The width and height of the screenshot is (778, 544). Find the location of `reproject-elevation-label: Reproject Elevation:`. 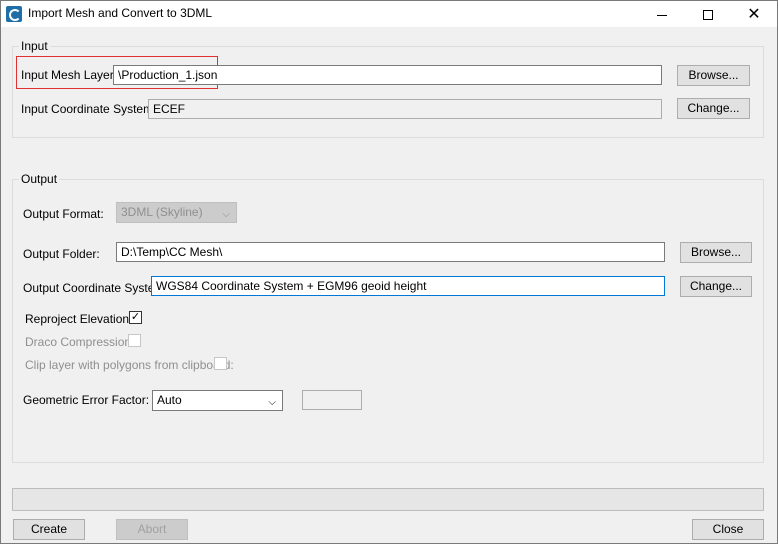

reproject-elevation-label: Reproject Elevation: is located at coordinates (79, 319).